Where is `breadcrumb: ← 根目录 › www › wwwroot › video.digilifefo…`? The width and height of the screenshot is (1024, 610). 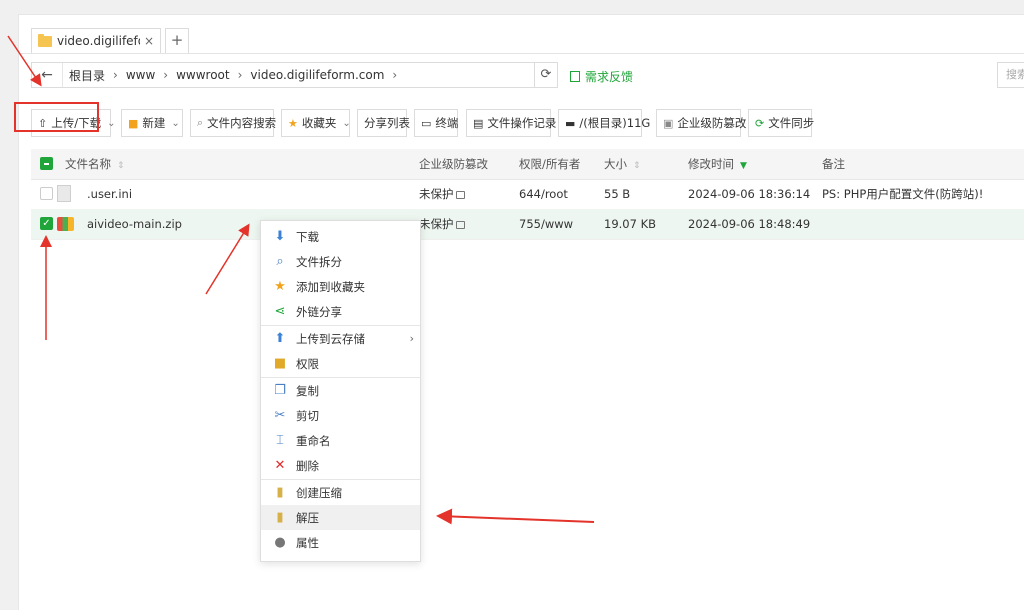
breadcrumb: ← 根目录 › www › wwwroot › video.digilifefo… is located at coordinates (294, 75).